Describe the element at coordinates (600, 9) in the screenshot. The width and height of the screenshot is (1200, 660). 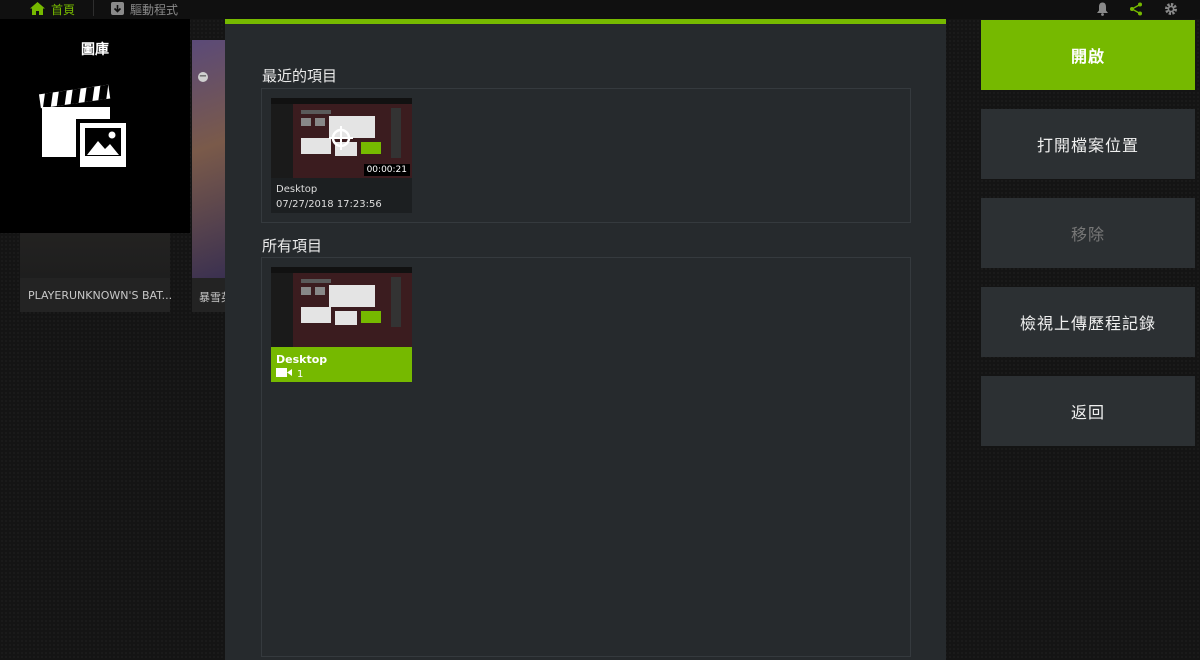
I see `top-nav-bar: 首頁 驅動程式` at that location.